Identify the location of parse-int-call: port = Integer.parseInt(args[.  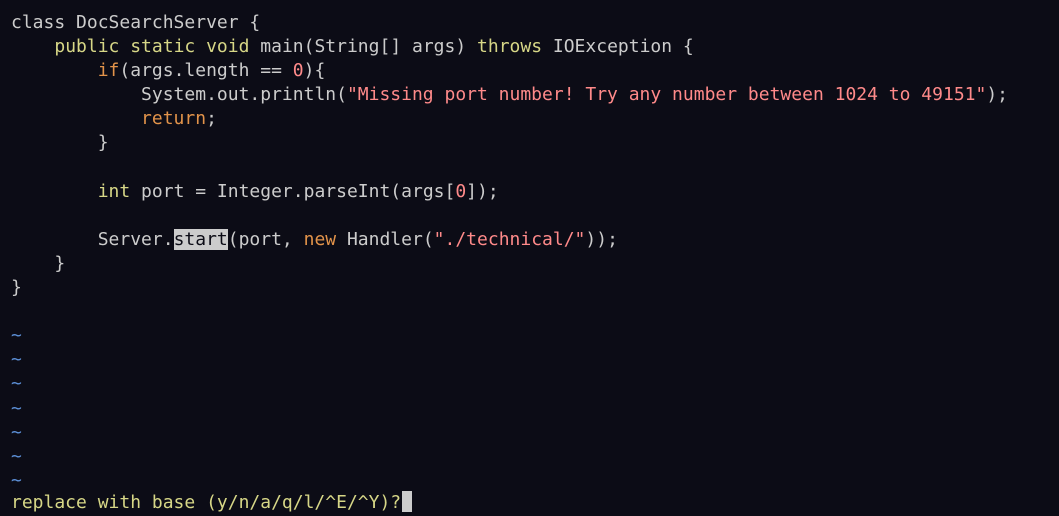
(293, 191).